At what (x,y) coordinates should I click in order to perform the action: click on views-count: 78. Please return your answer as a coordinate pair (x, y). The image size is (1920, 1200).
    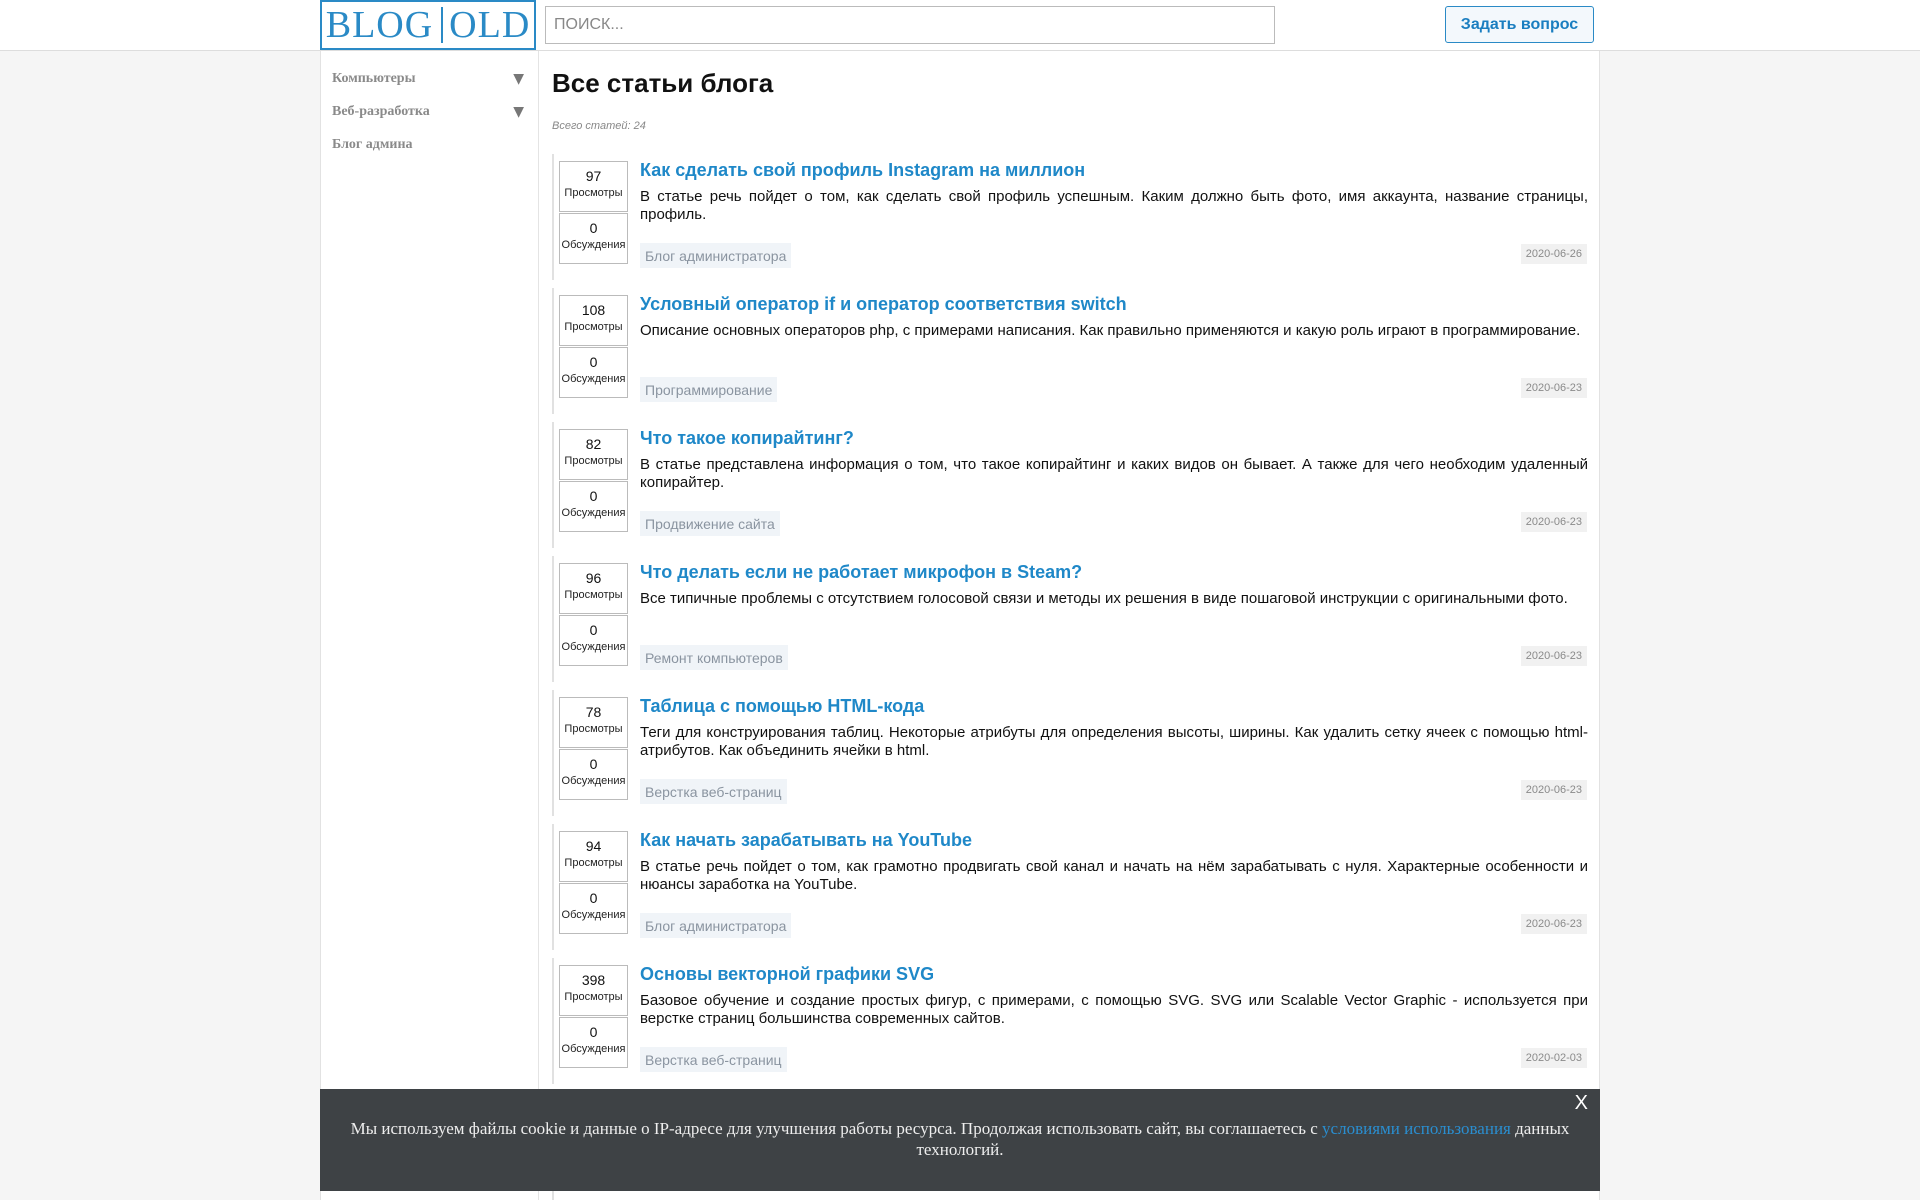
    Looking at the image, I should click on (593, 712).